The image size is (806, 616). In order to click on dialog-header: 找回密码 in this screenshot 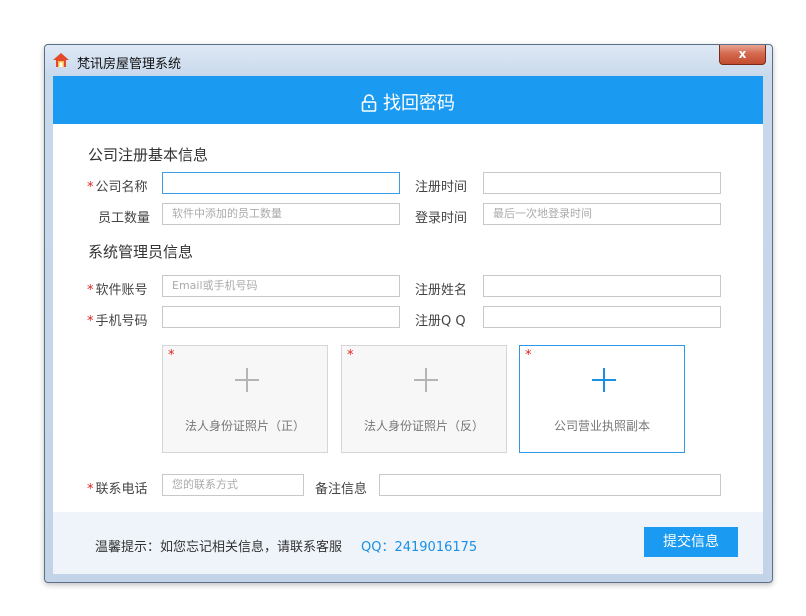, I will do `click(408, 100)`.